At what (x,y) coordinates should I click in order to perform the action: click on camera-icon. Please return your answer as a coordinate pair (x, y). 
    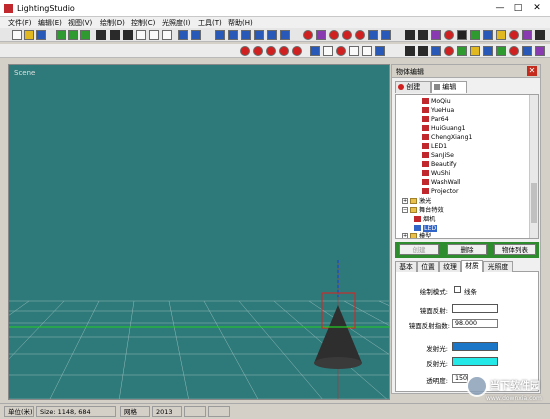
    Looking at the image, I should click on (141, 35).